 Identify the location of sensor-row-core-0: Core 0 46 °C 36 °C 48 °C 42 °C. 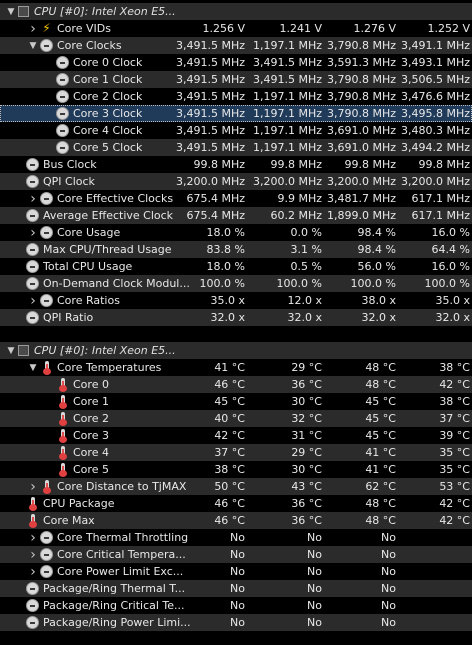
(236, 384).